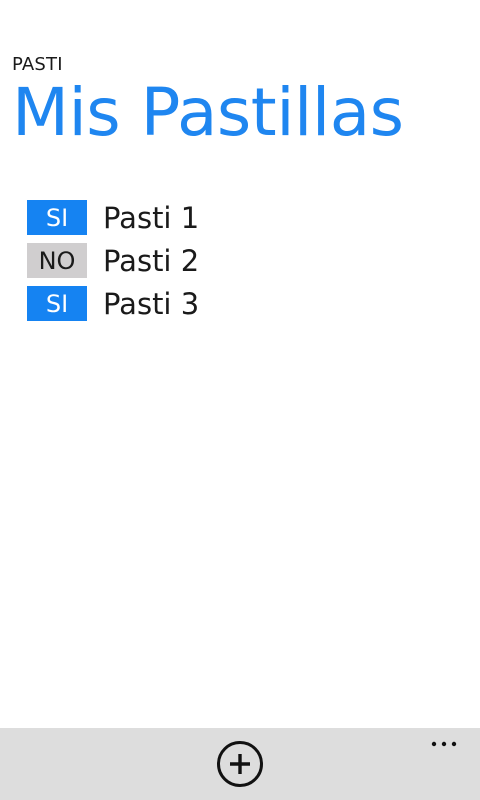  Describe the element at coordinates (237, 217) in the screenshot. I see `list-item: SI Pasti 1` at that location.